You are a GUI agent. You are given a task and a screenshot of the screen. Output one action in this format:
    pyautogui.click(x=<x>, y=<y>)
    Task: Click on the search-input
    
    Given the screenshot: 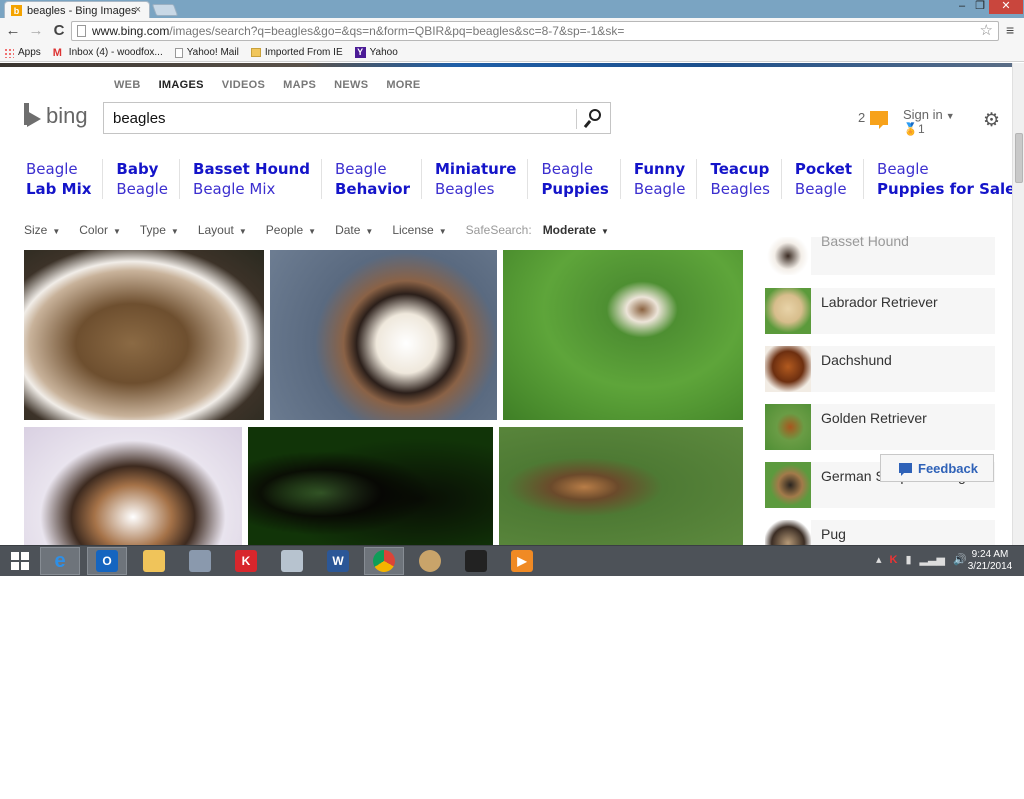 What is the action you would take?
    pyautogui.click(x=334, y=118)
    